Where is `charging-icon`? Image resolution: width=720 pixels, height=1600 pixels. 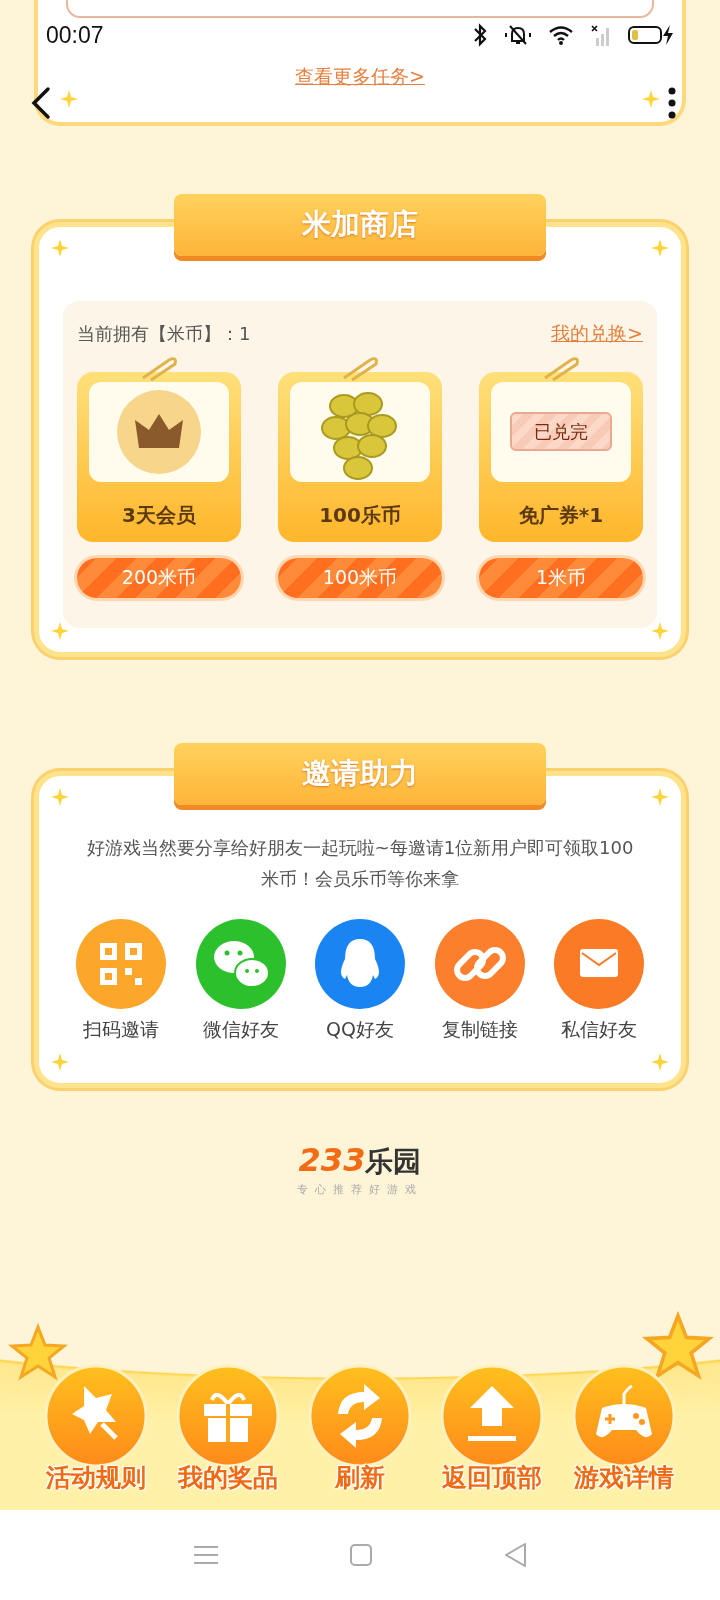 charging-icon is located at coordinates (668, 35).